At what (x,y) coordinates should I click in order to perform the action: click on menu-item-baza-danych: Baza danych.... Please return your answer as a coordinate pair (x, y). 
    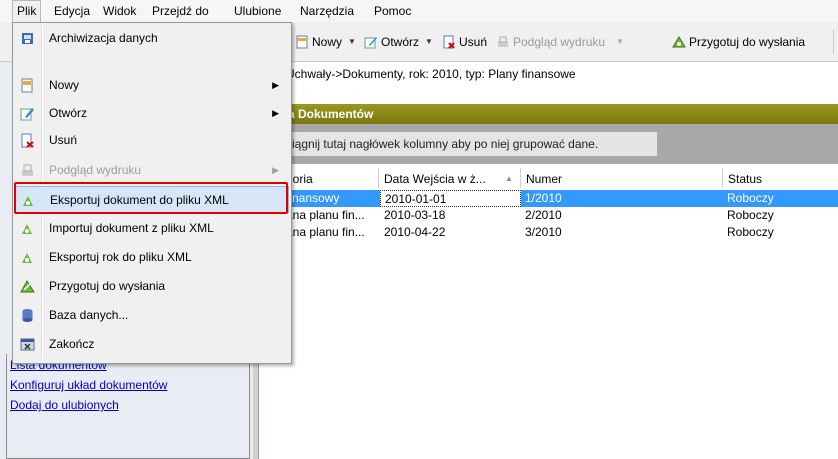
    Looking at the image, I should click on (151, 315).